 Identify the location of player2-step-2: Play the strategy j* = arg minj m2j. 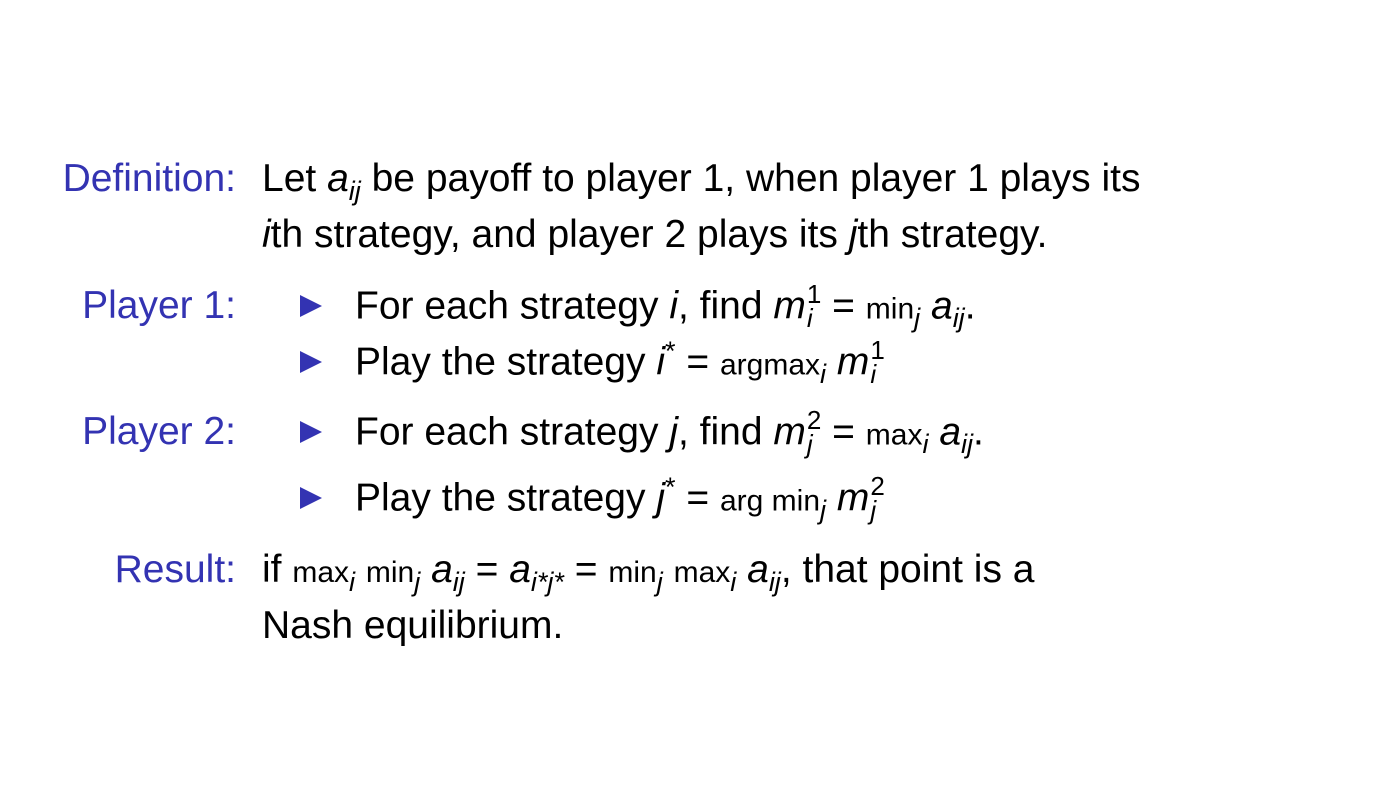
(620, 499).